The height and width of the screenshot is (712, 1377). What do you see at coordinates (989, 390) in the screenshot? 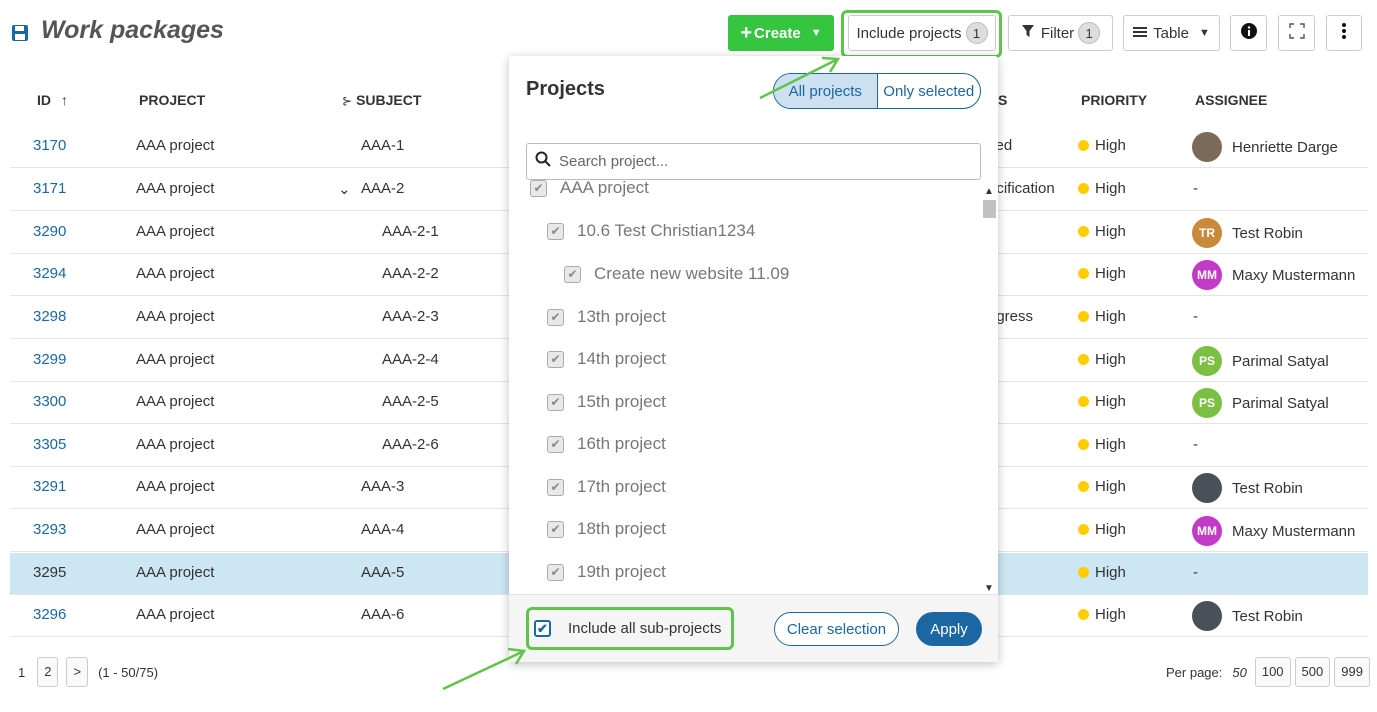
I see `project-list-scrollbar: ▲ ▼` at bounding box center [989, 390].